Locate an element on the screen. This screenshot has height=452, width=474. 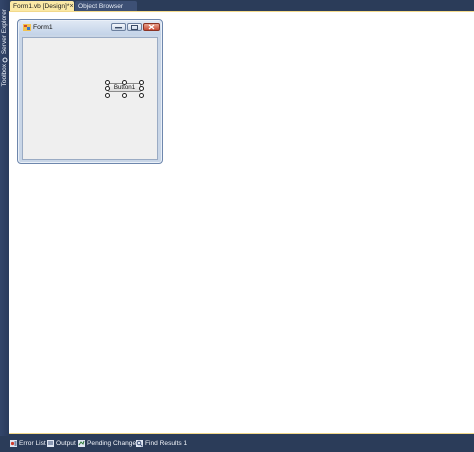
designer-form-window: Form1 Button1 is located at coordinates (90, 91).